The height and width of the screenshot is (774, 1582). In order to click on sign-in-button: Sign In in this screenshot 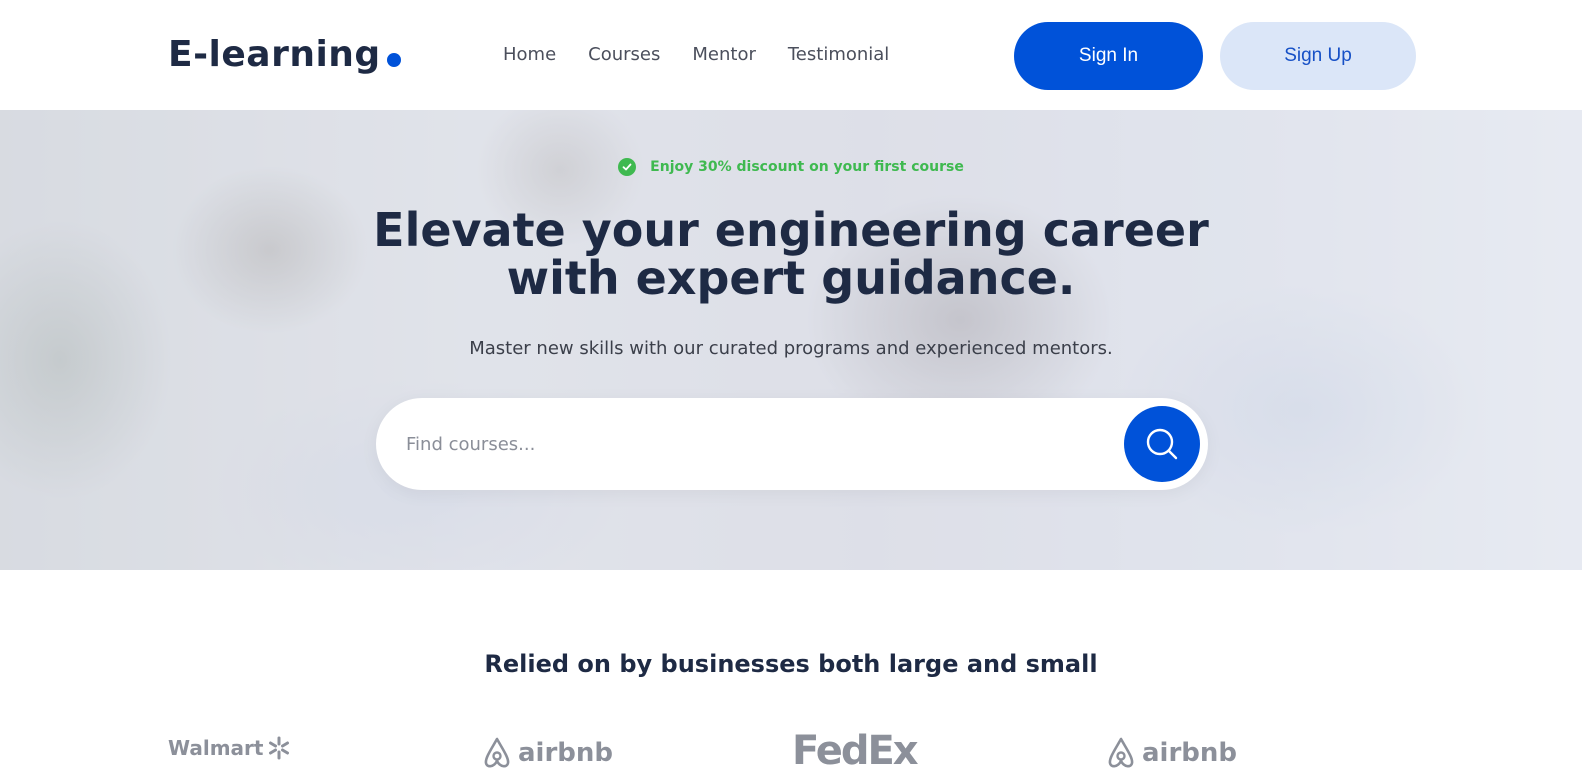, I will do `click(1108, 56)`.